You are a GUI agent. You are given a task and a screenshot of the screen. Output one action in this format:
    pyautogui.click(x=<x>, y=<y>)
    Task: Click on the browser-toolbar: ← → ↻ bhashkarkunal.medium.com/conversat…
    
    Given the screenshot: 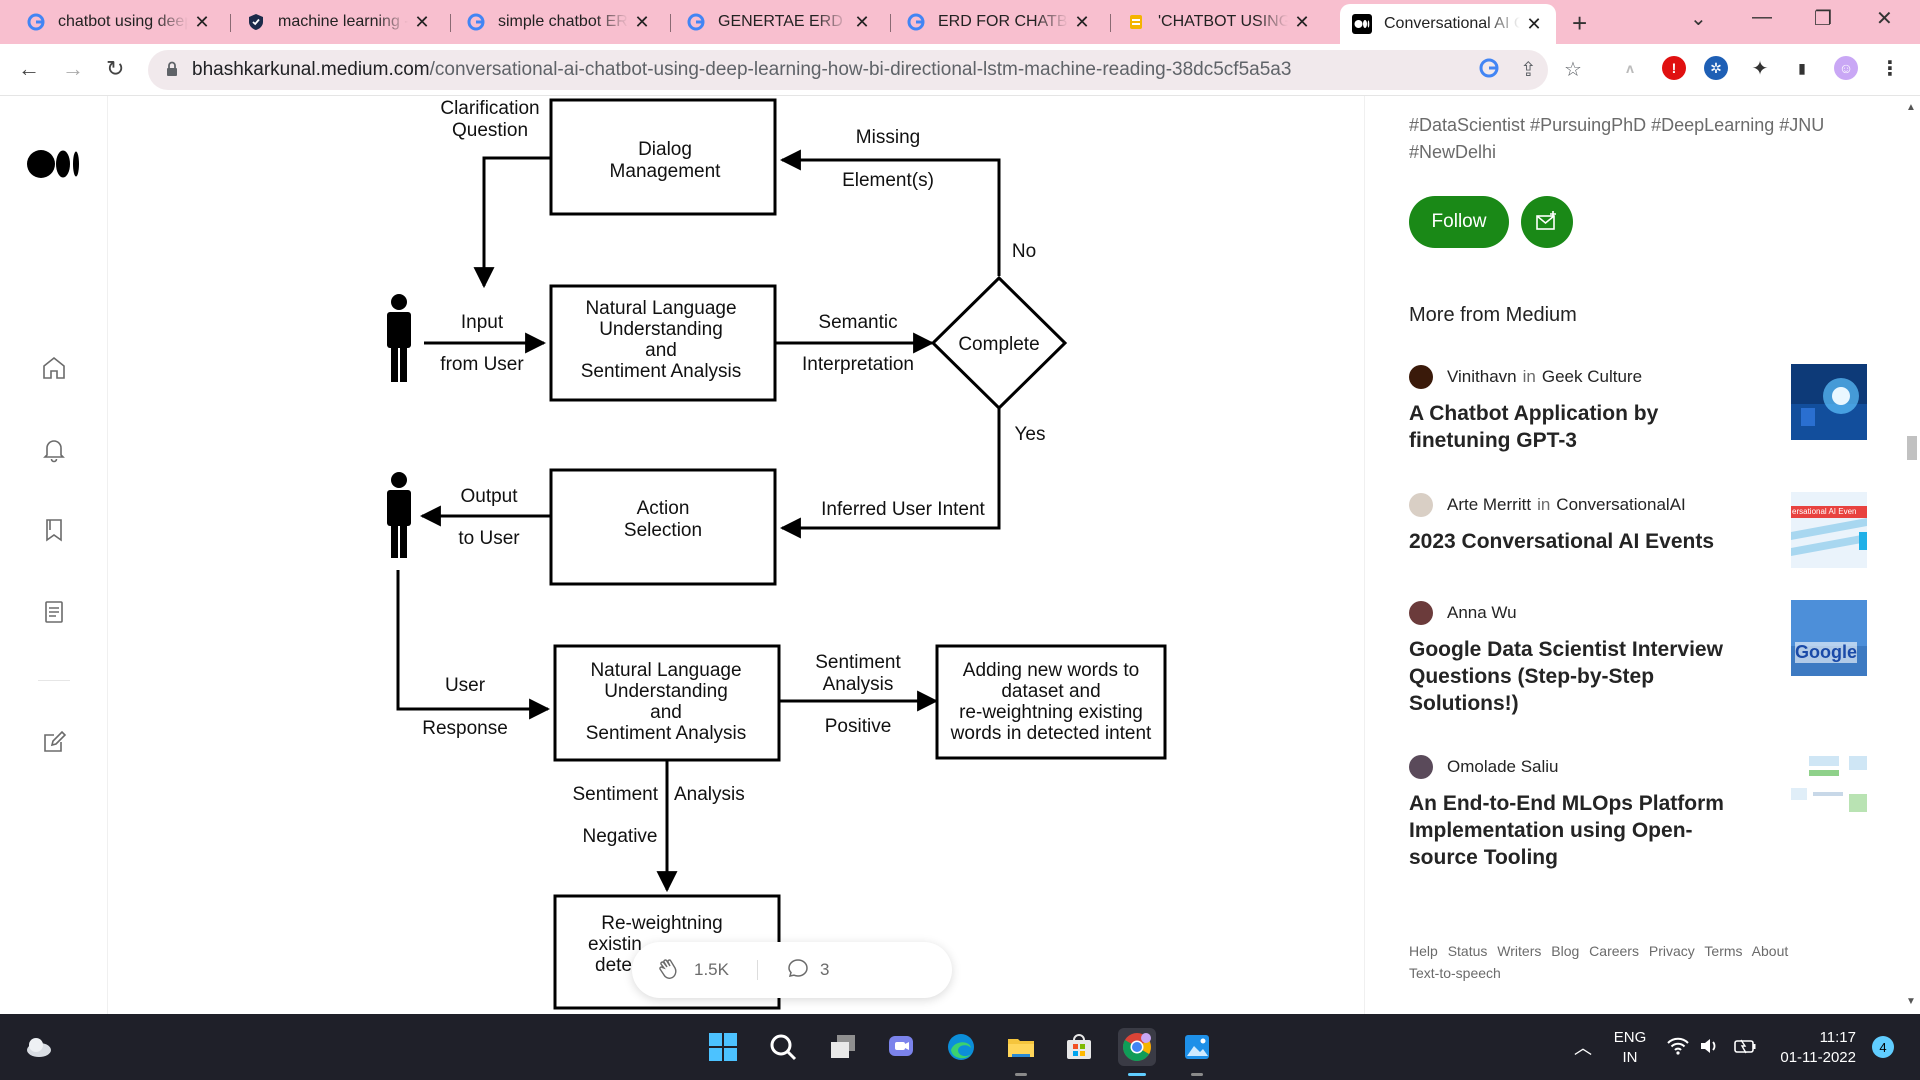 What is the action you would take?
    pyautogui.click(x=960, y=70)
    